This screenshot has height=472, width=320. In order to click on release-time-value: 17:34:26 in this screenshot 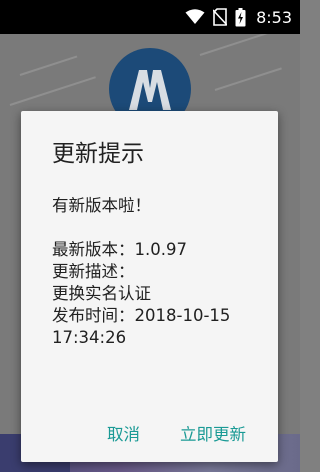, I will do `click(89, 337)`.